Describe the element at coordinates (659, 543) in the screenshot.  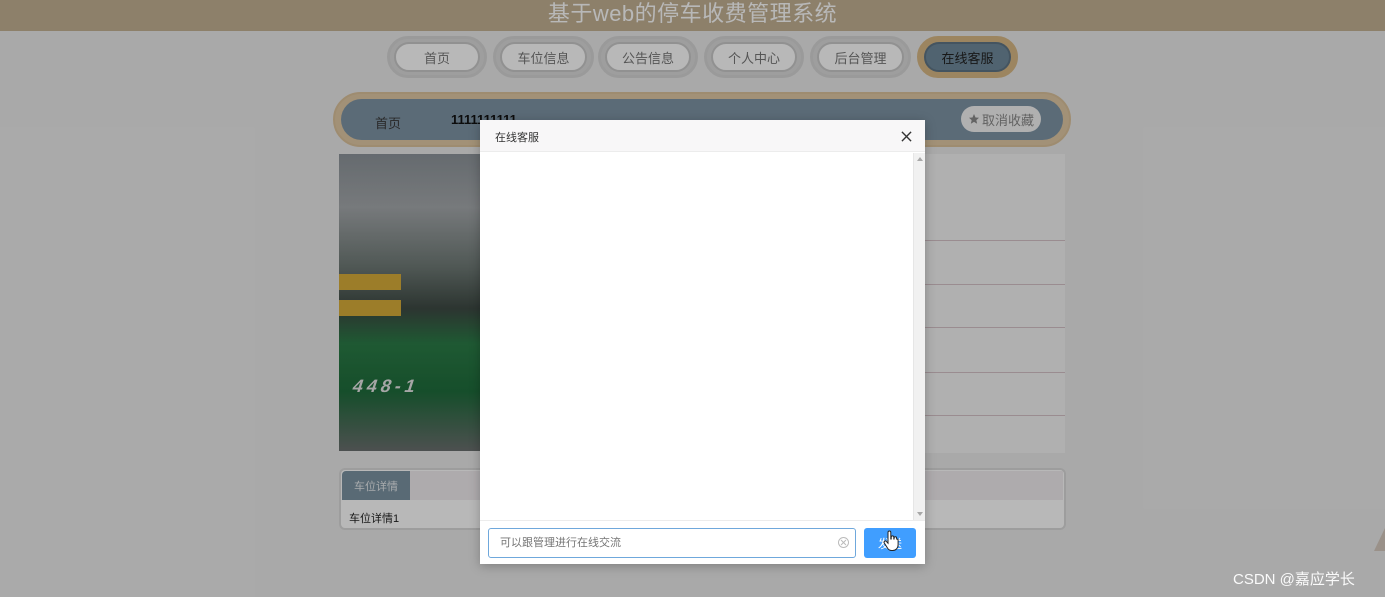
I see `message-input` at that location.